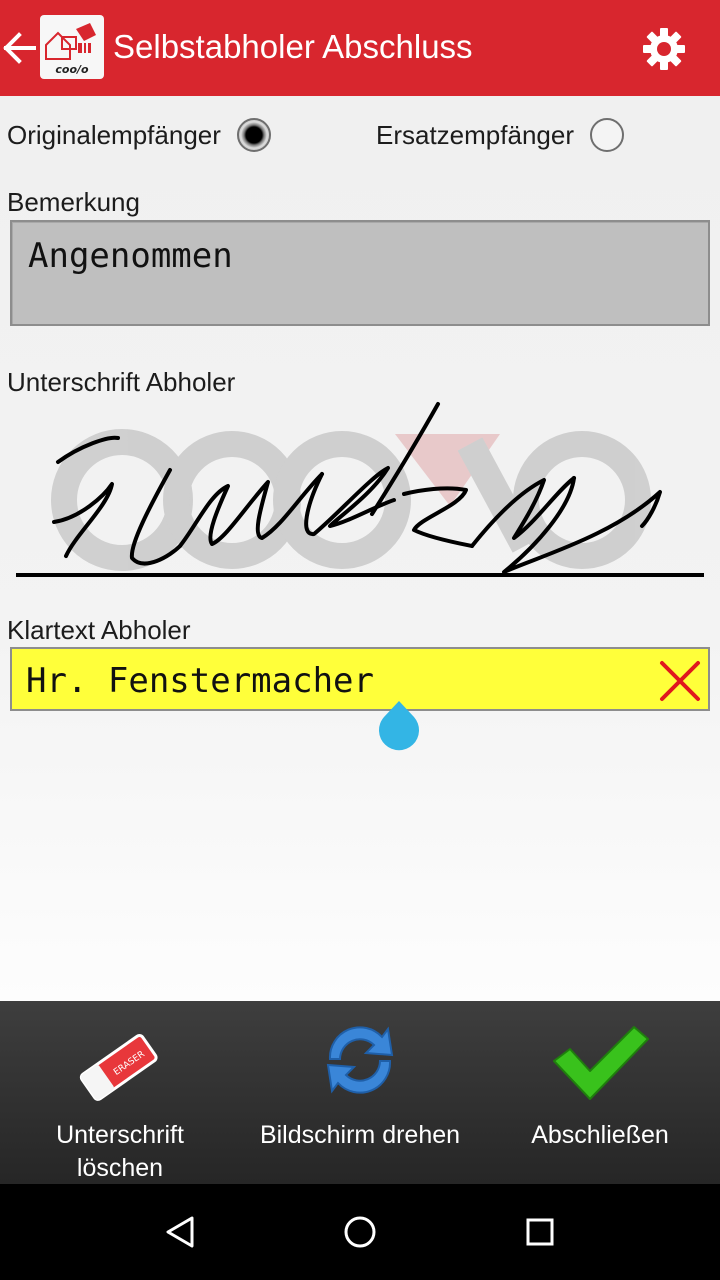  I want to click on remark-field: Angenommen, so click(360, 273).